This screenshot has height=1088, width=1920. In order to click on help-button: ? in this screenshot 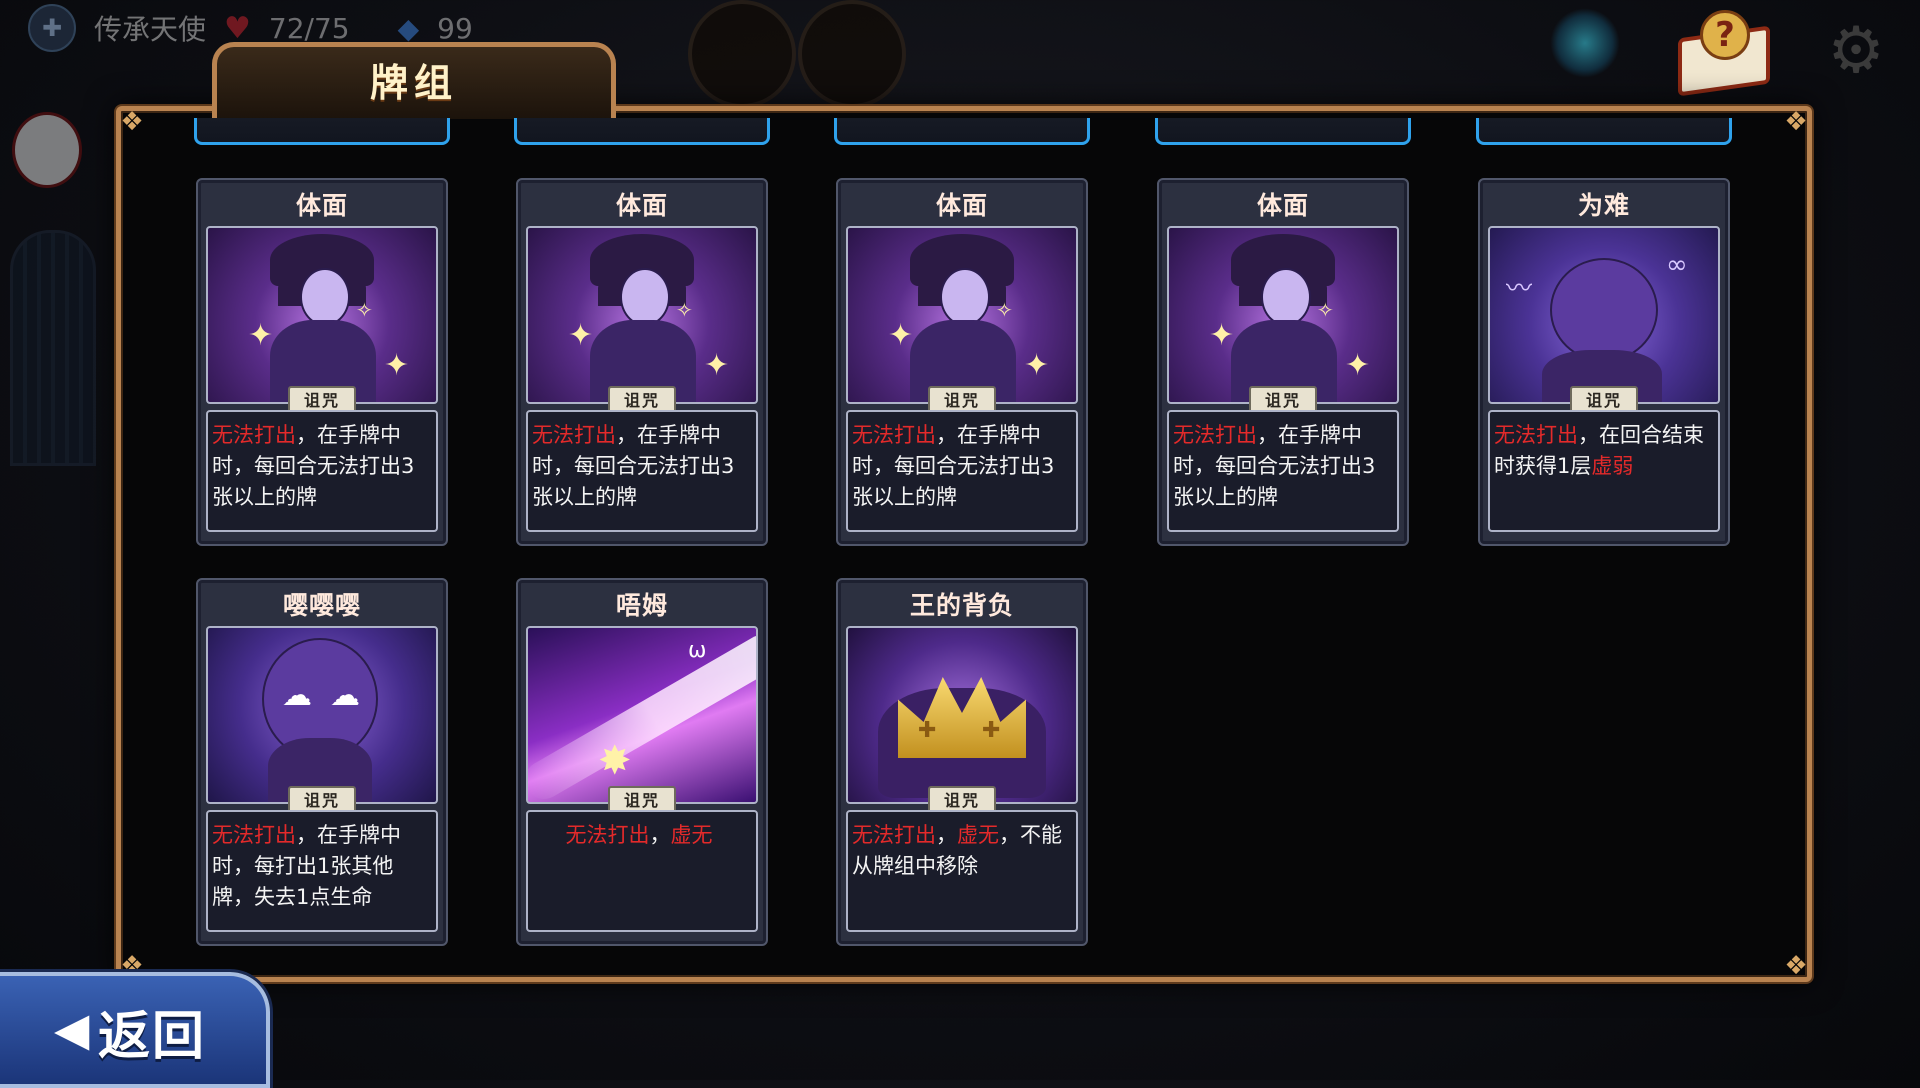, I will do `click(1721, 53)`.